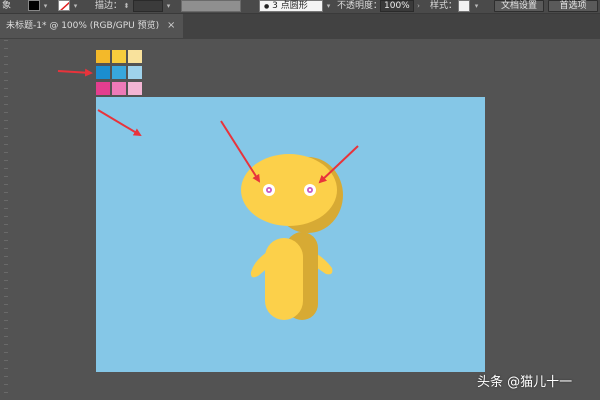 The height and width of the screenshot is (400, 600). What do you see at coordinates (310, 190) in the screenshot?
I see `right-eye-pupil` at bounding box center [310, 190].